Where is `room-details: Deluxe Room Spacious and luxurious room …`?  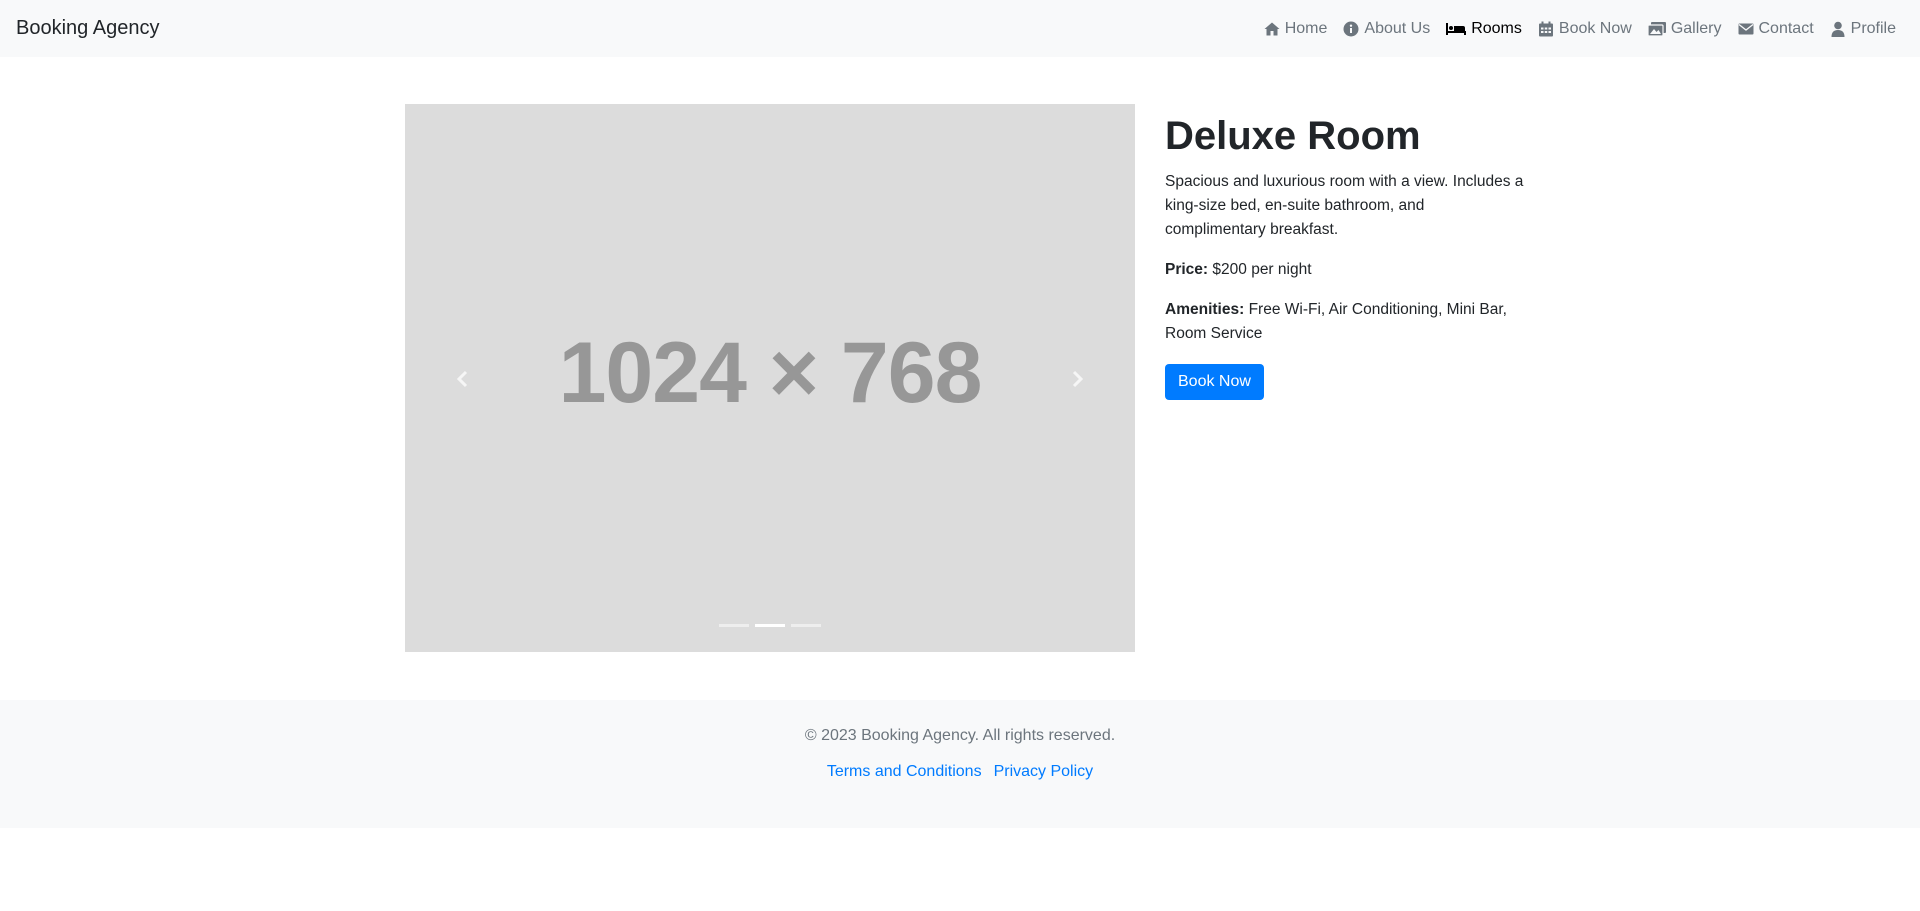 room-details: Deluxe Room Spacious and luxurious room … is located at coordinates (1345, 252).